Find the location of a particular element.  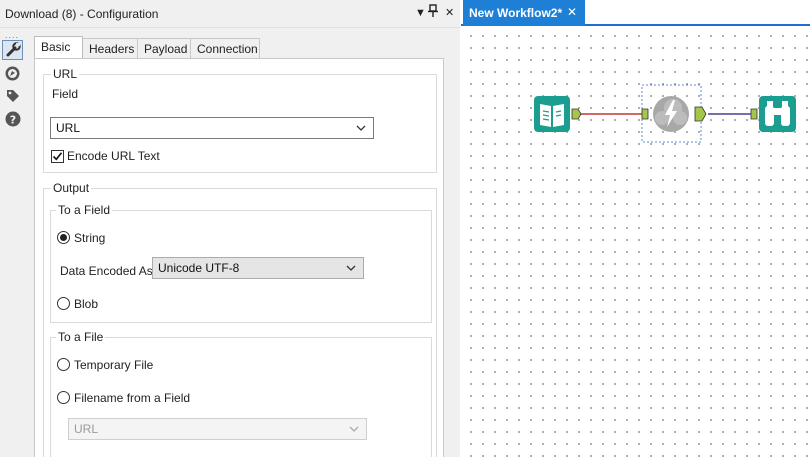

annotation-icon is located at coordinates (12, 96).